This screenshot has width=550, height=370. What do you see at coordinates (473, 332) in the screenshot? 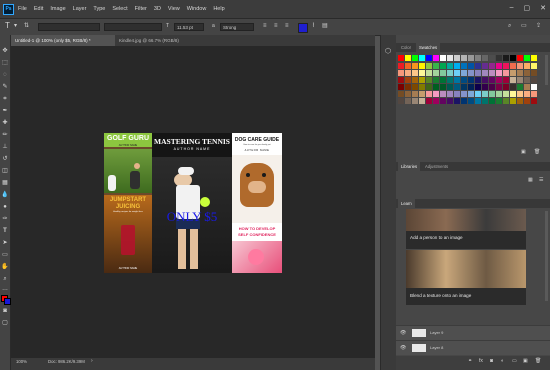
I see `layer-row: 👁 Layer 9` at bounding box center [473, 332].